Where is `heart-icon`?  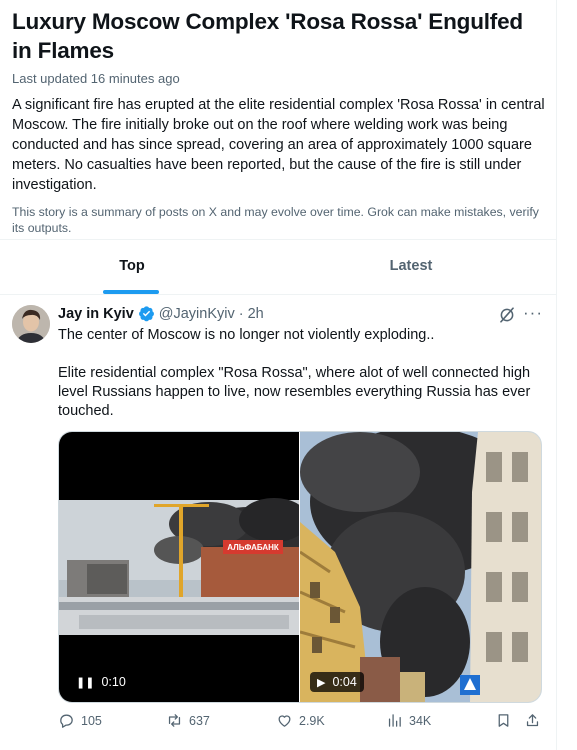 heart-icon is located at coordinates (284, 721).